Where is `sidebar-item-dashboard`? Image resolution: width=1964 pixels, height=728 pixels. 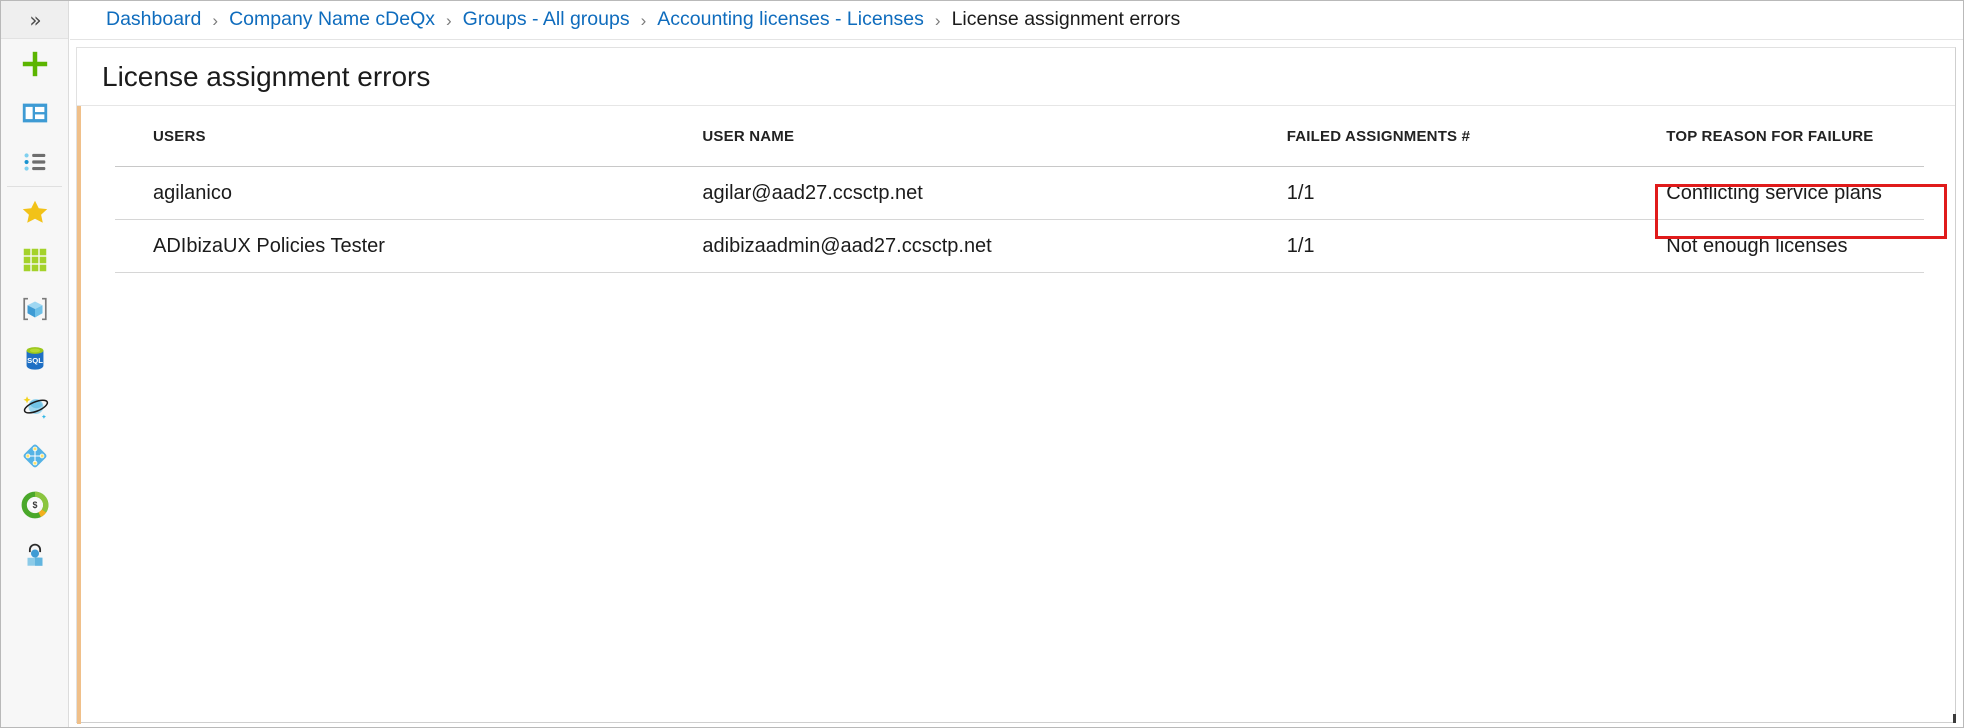 sidebar-item-dashboard is located at coordinates (34, 112).